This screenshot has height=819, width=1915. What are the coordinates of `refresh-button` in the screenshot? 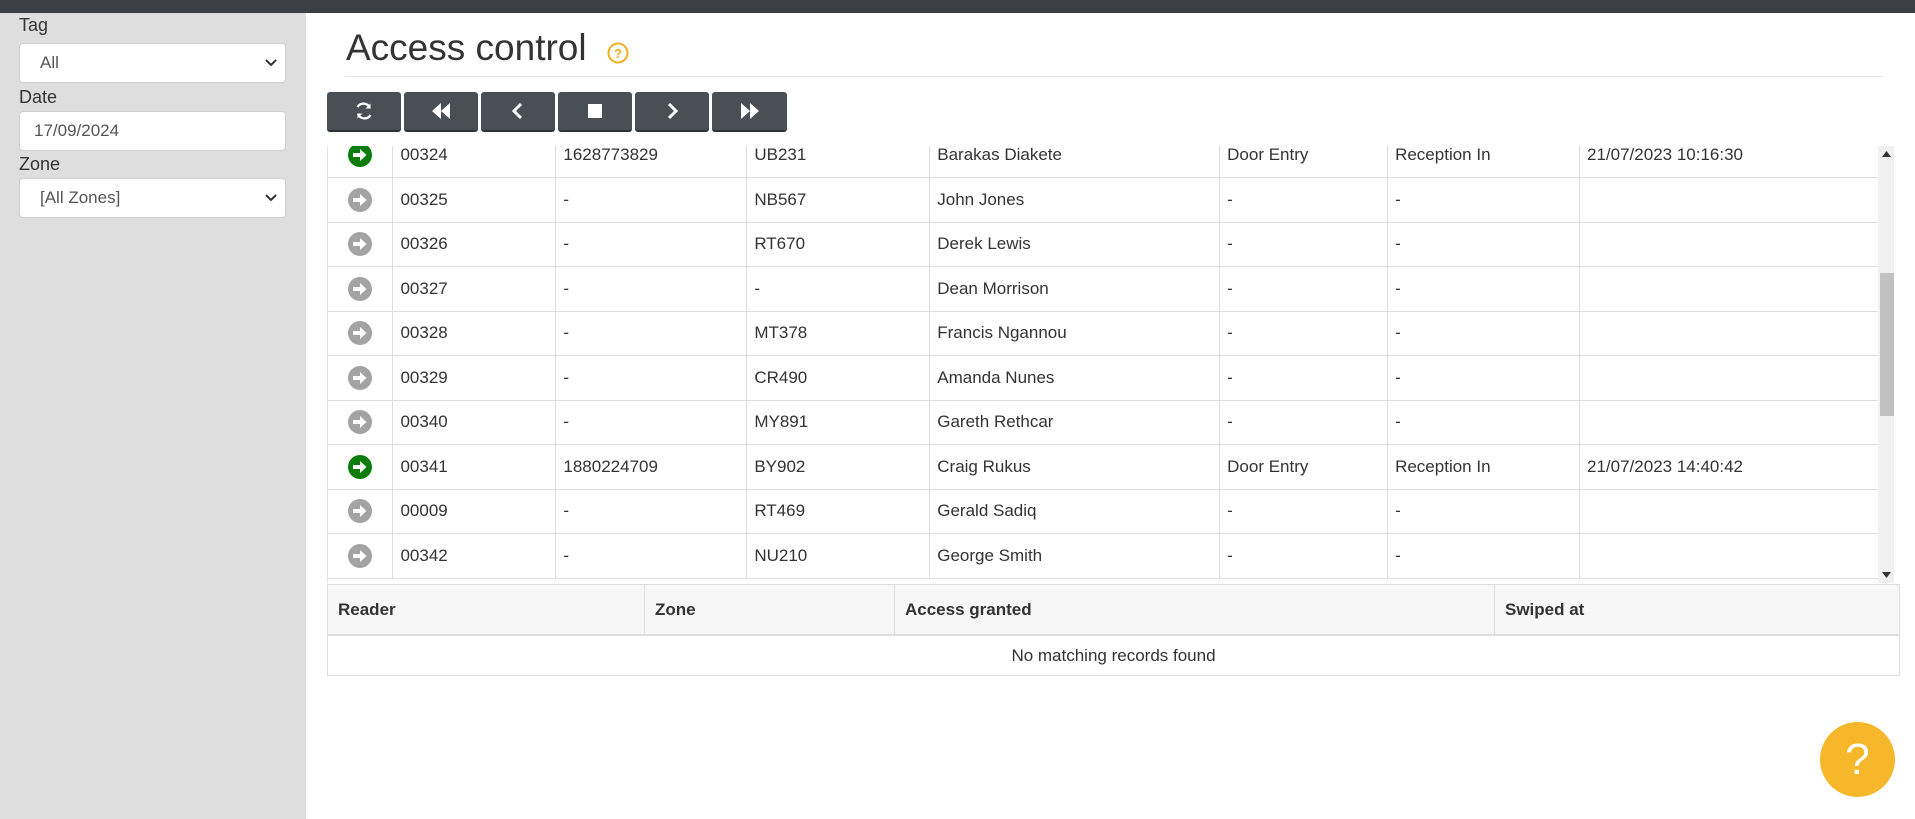 It's located at (364, 112).